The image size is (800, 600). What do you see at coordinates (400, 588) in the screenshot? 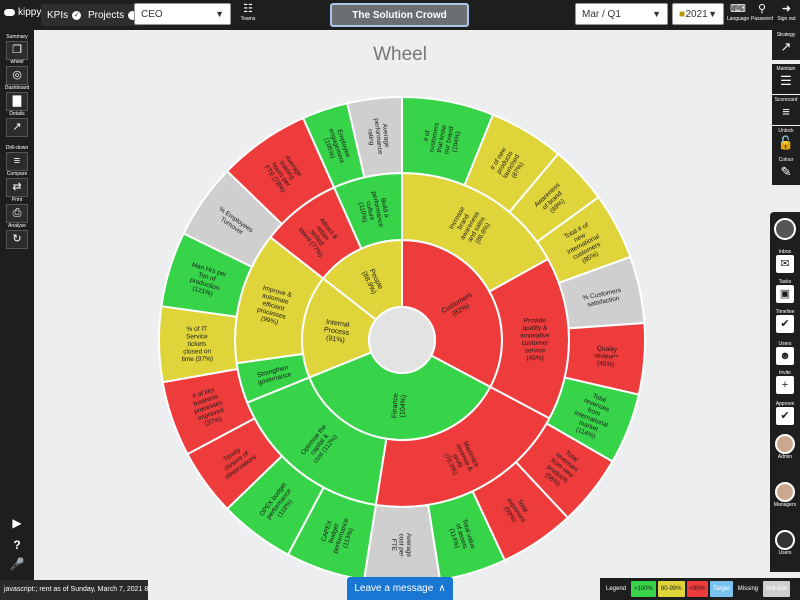
I see `leave-message-button: Leave a message ∧` at bounding box center [400, 588].